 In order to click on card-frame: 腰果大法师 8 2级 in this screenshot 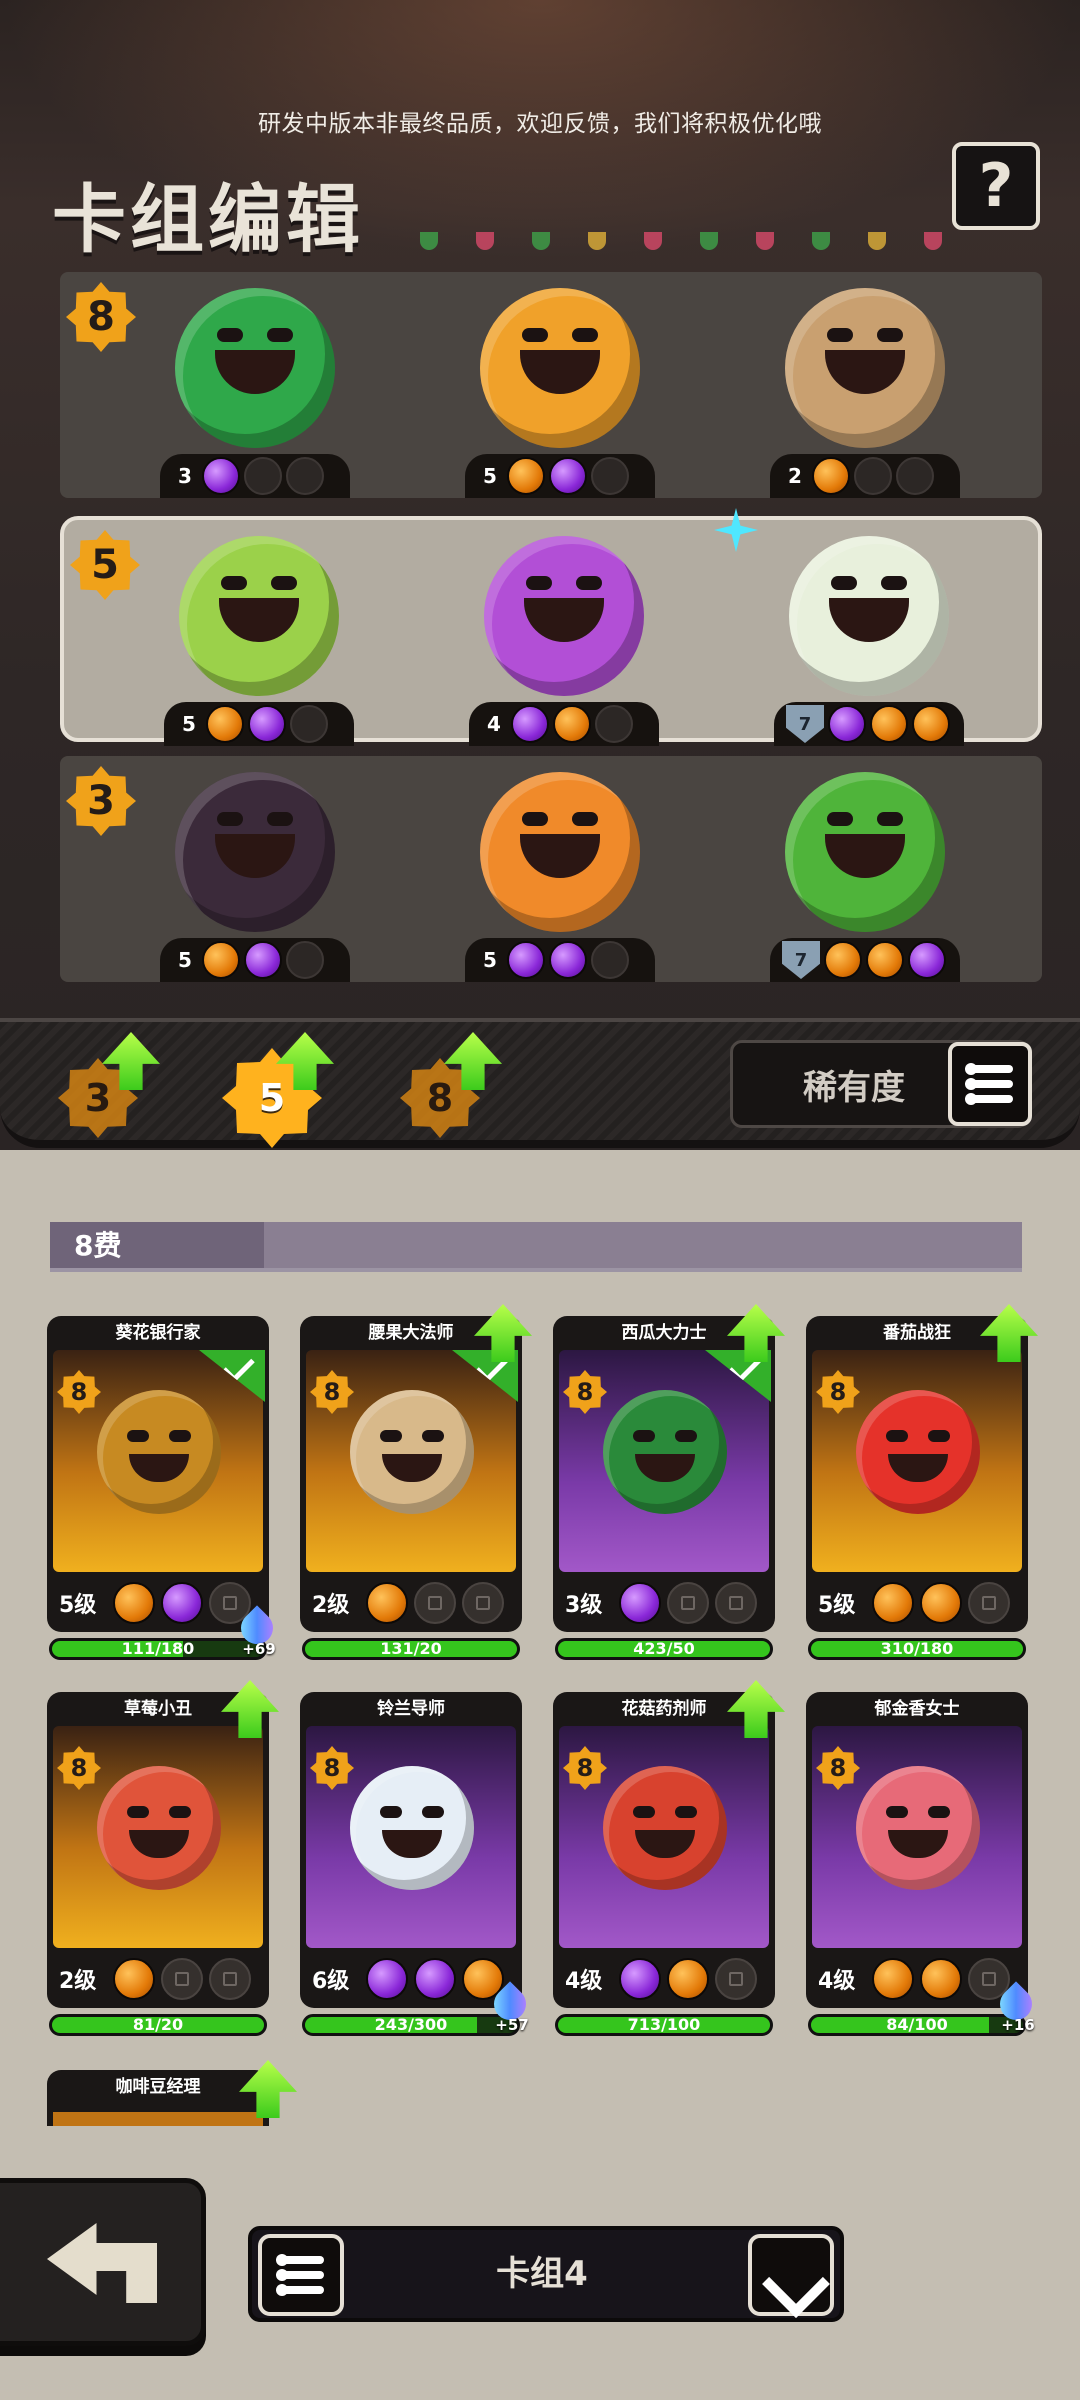, I will do `click(411, 1474)`.